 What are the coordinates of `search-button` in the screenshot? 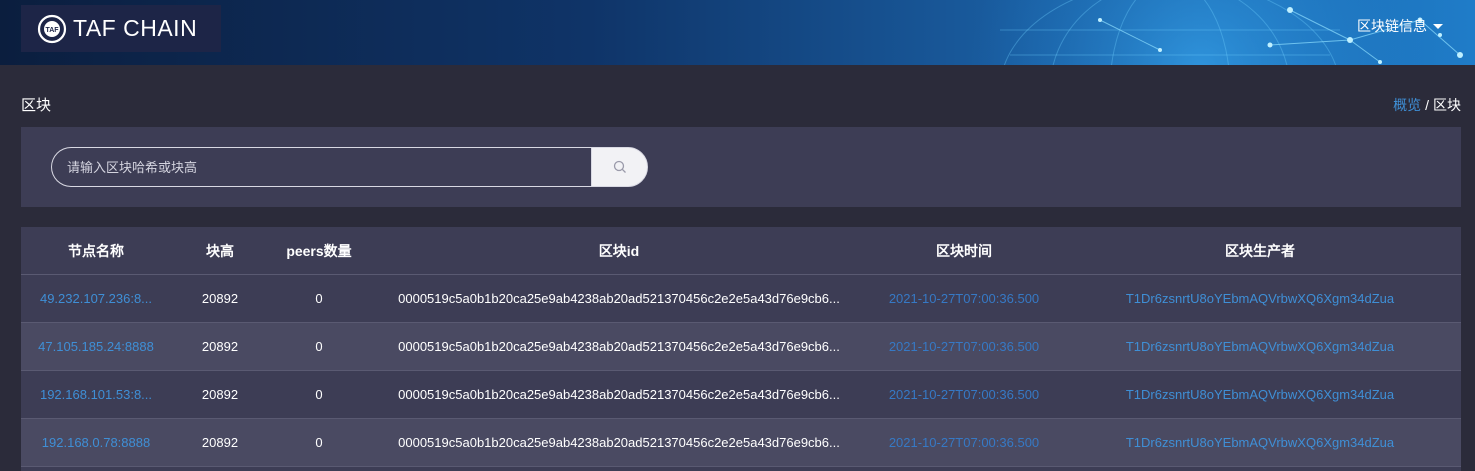 It's located at (619, 167).